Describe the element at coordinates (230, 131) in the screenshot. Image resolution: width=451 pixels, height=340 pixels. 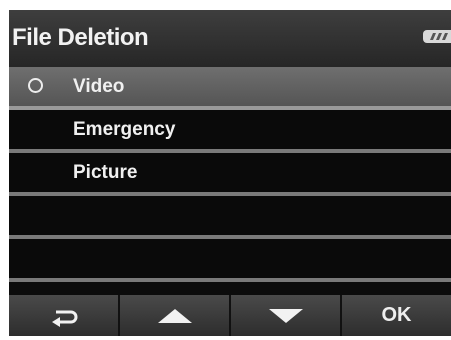
I see `menu-item-emergency: Emergency` at that location.